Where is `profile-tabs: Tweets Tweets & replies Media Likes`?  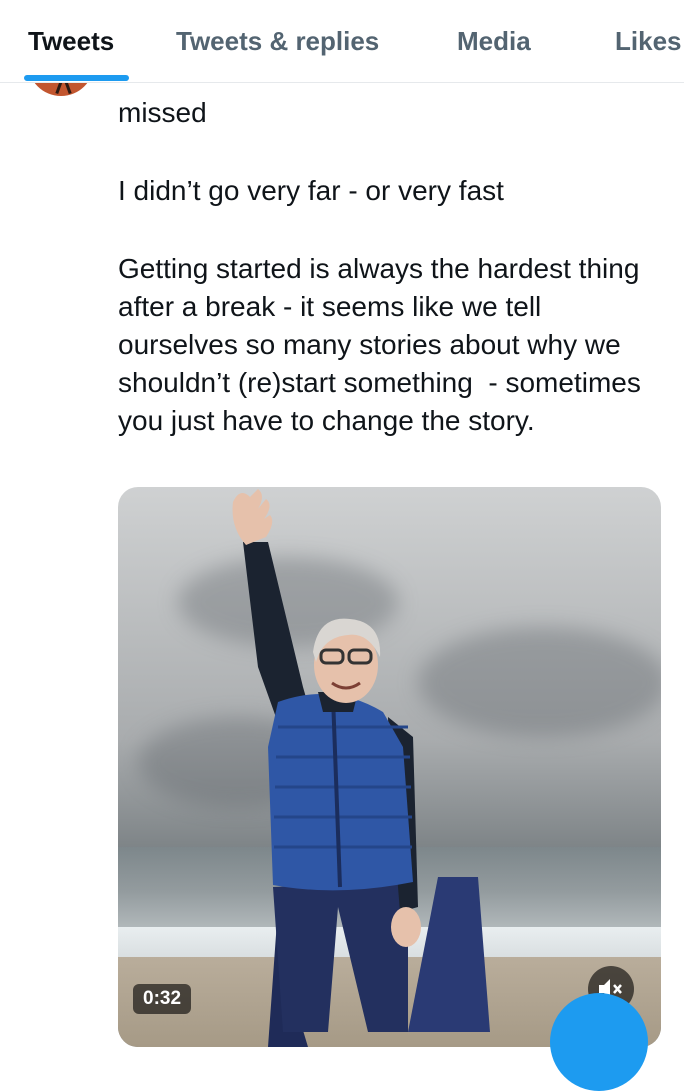 profile-tabs: Tweets Tweets & replies Media Likes is located at coordinates (342, 41).